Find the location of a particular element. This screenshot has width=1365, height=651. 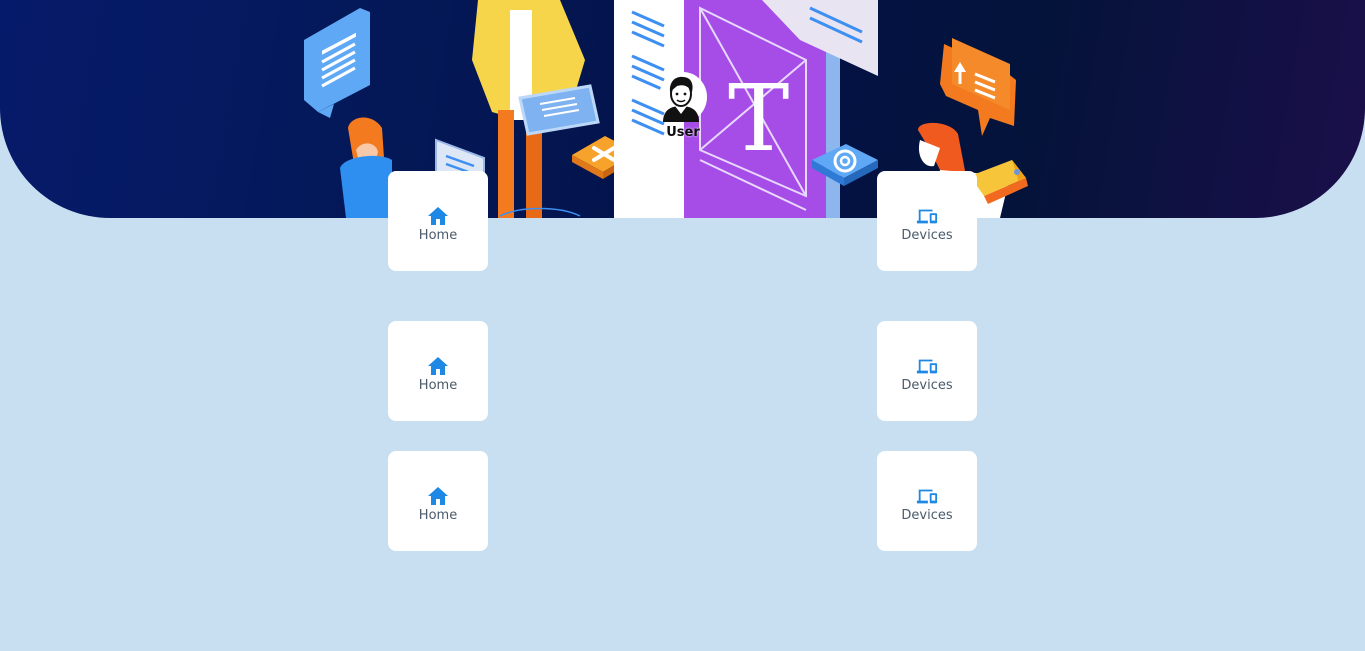

svg-text: T is located at coordinates (758, 118).